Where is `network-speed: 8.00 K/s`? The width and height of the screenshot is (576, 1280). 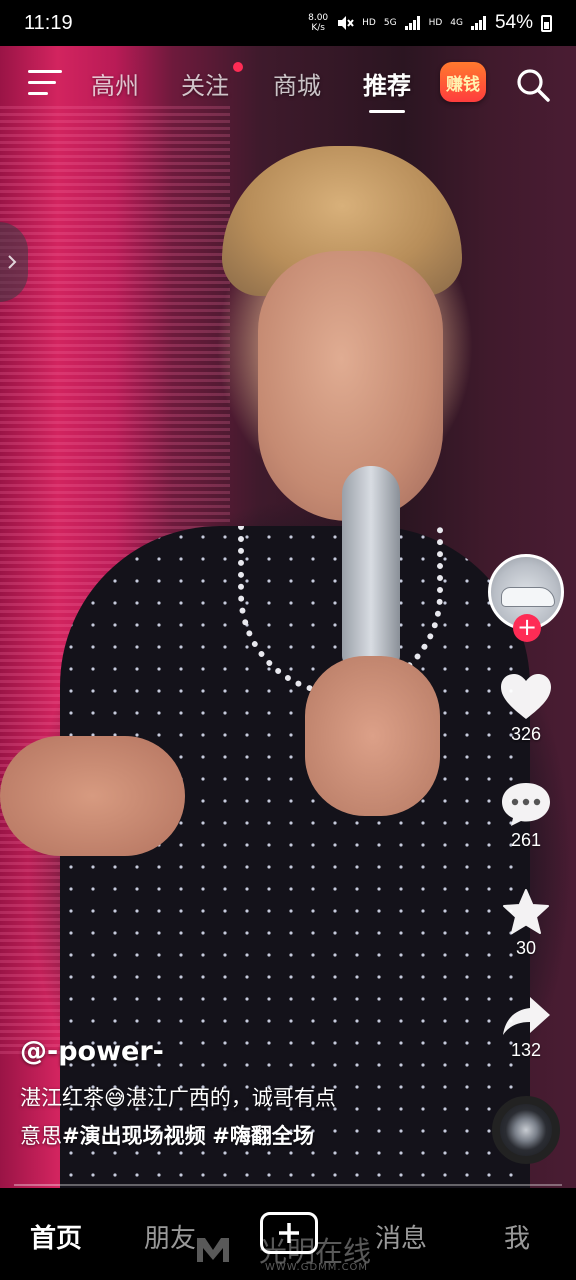
network-speed: 8.00 K/s is located at coordinates (318, 23).